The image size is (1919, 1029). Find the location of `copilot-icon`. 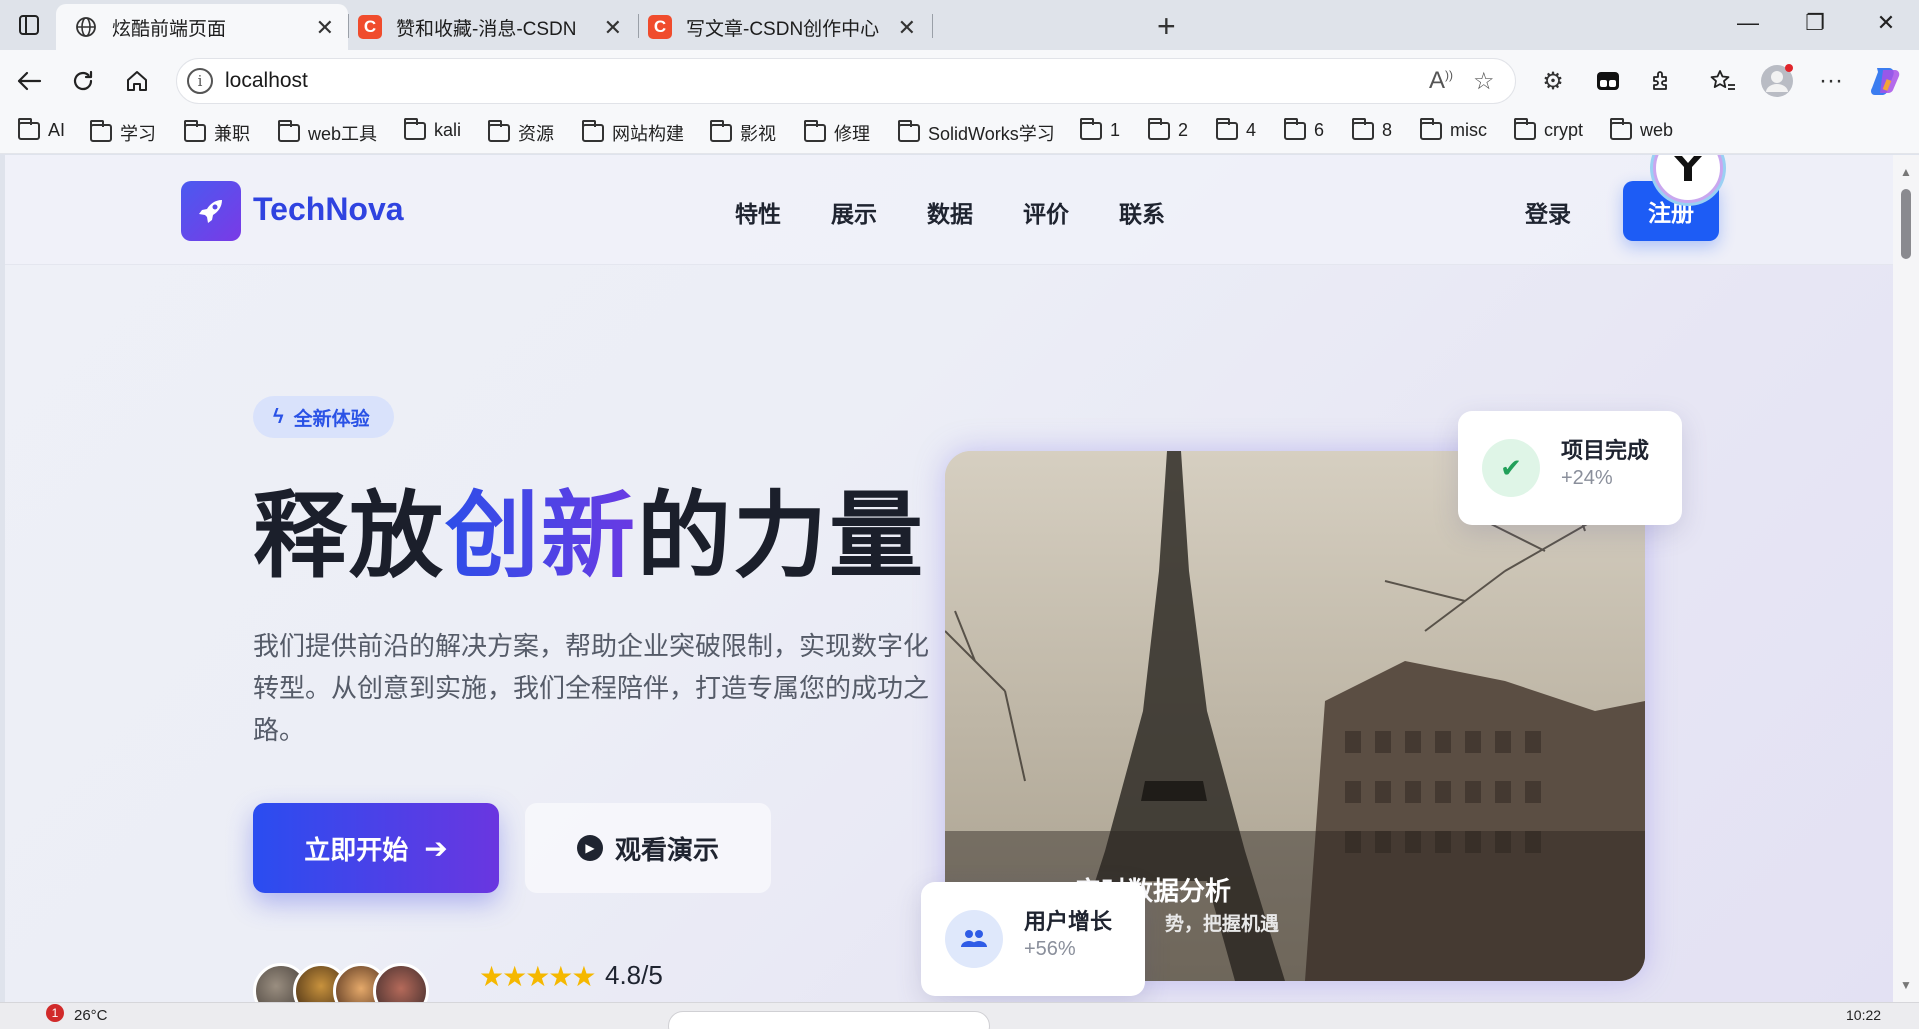

copilot-icon is located at coordinates (1885, 81).